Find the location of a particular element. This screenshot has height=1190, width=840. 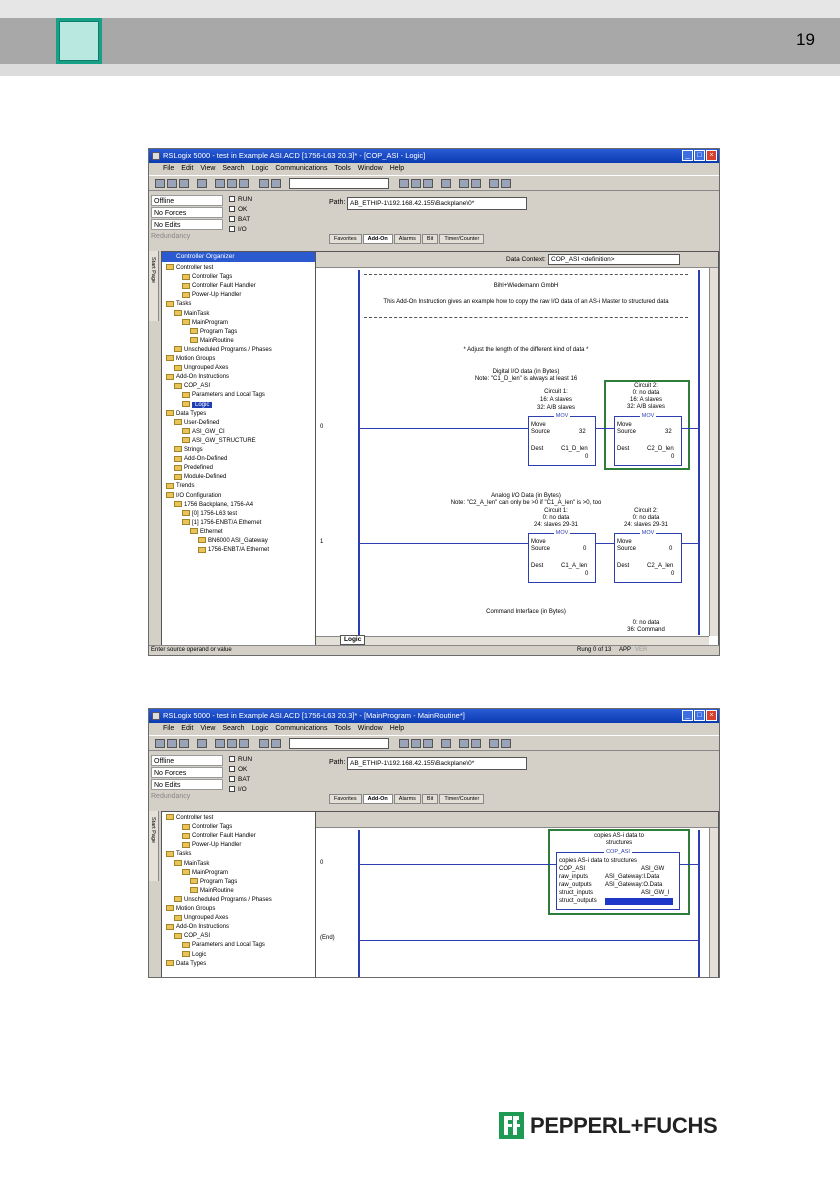

tree-item: Strings is located at coordinates (188, 450).